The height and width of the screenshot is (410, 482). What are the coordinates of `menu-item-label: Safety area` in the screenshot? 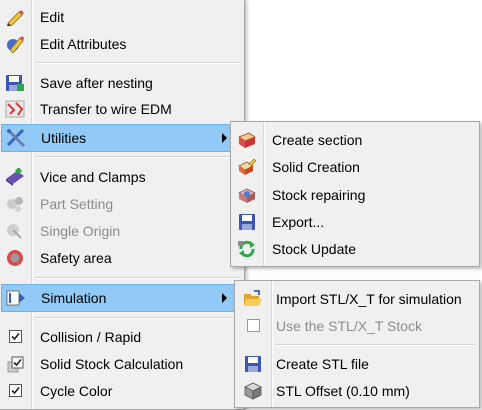 It's located at (76, 258).